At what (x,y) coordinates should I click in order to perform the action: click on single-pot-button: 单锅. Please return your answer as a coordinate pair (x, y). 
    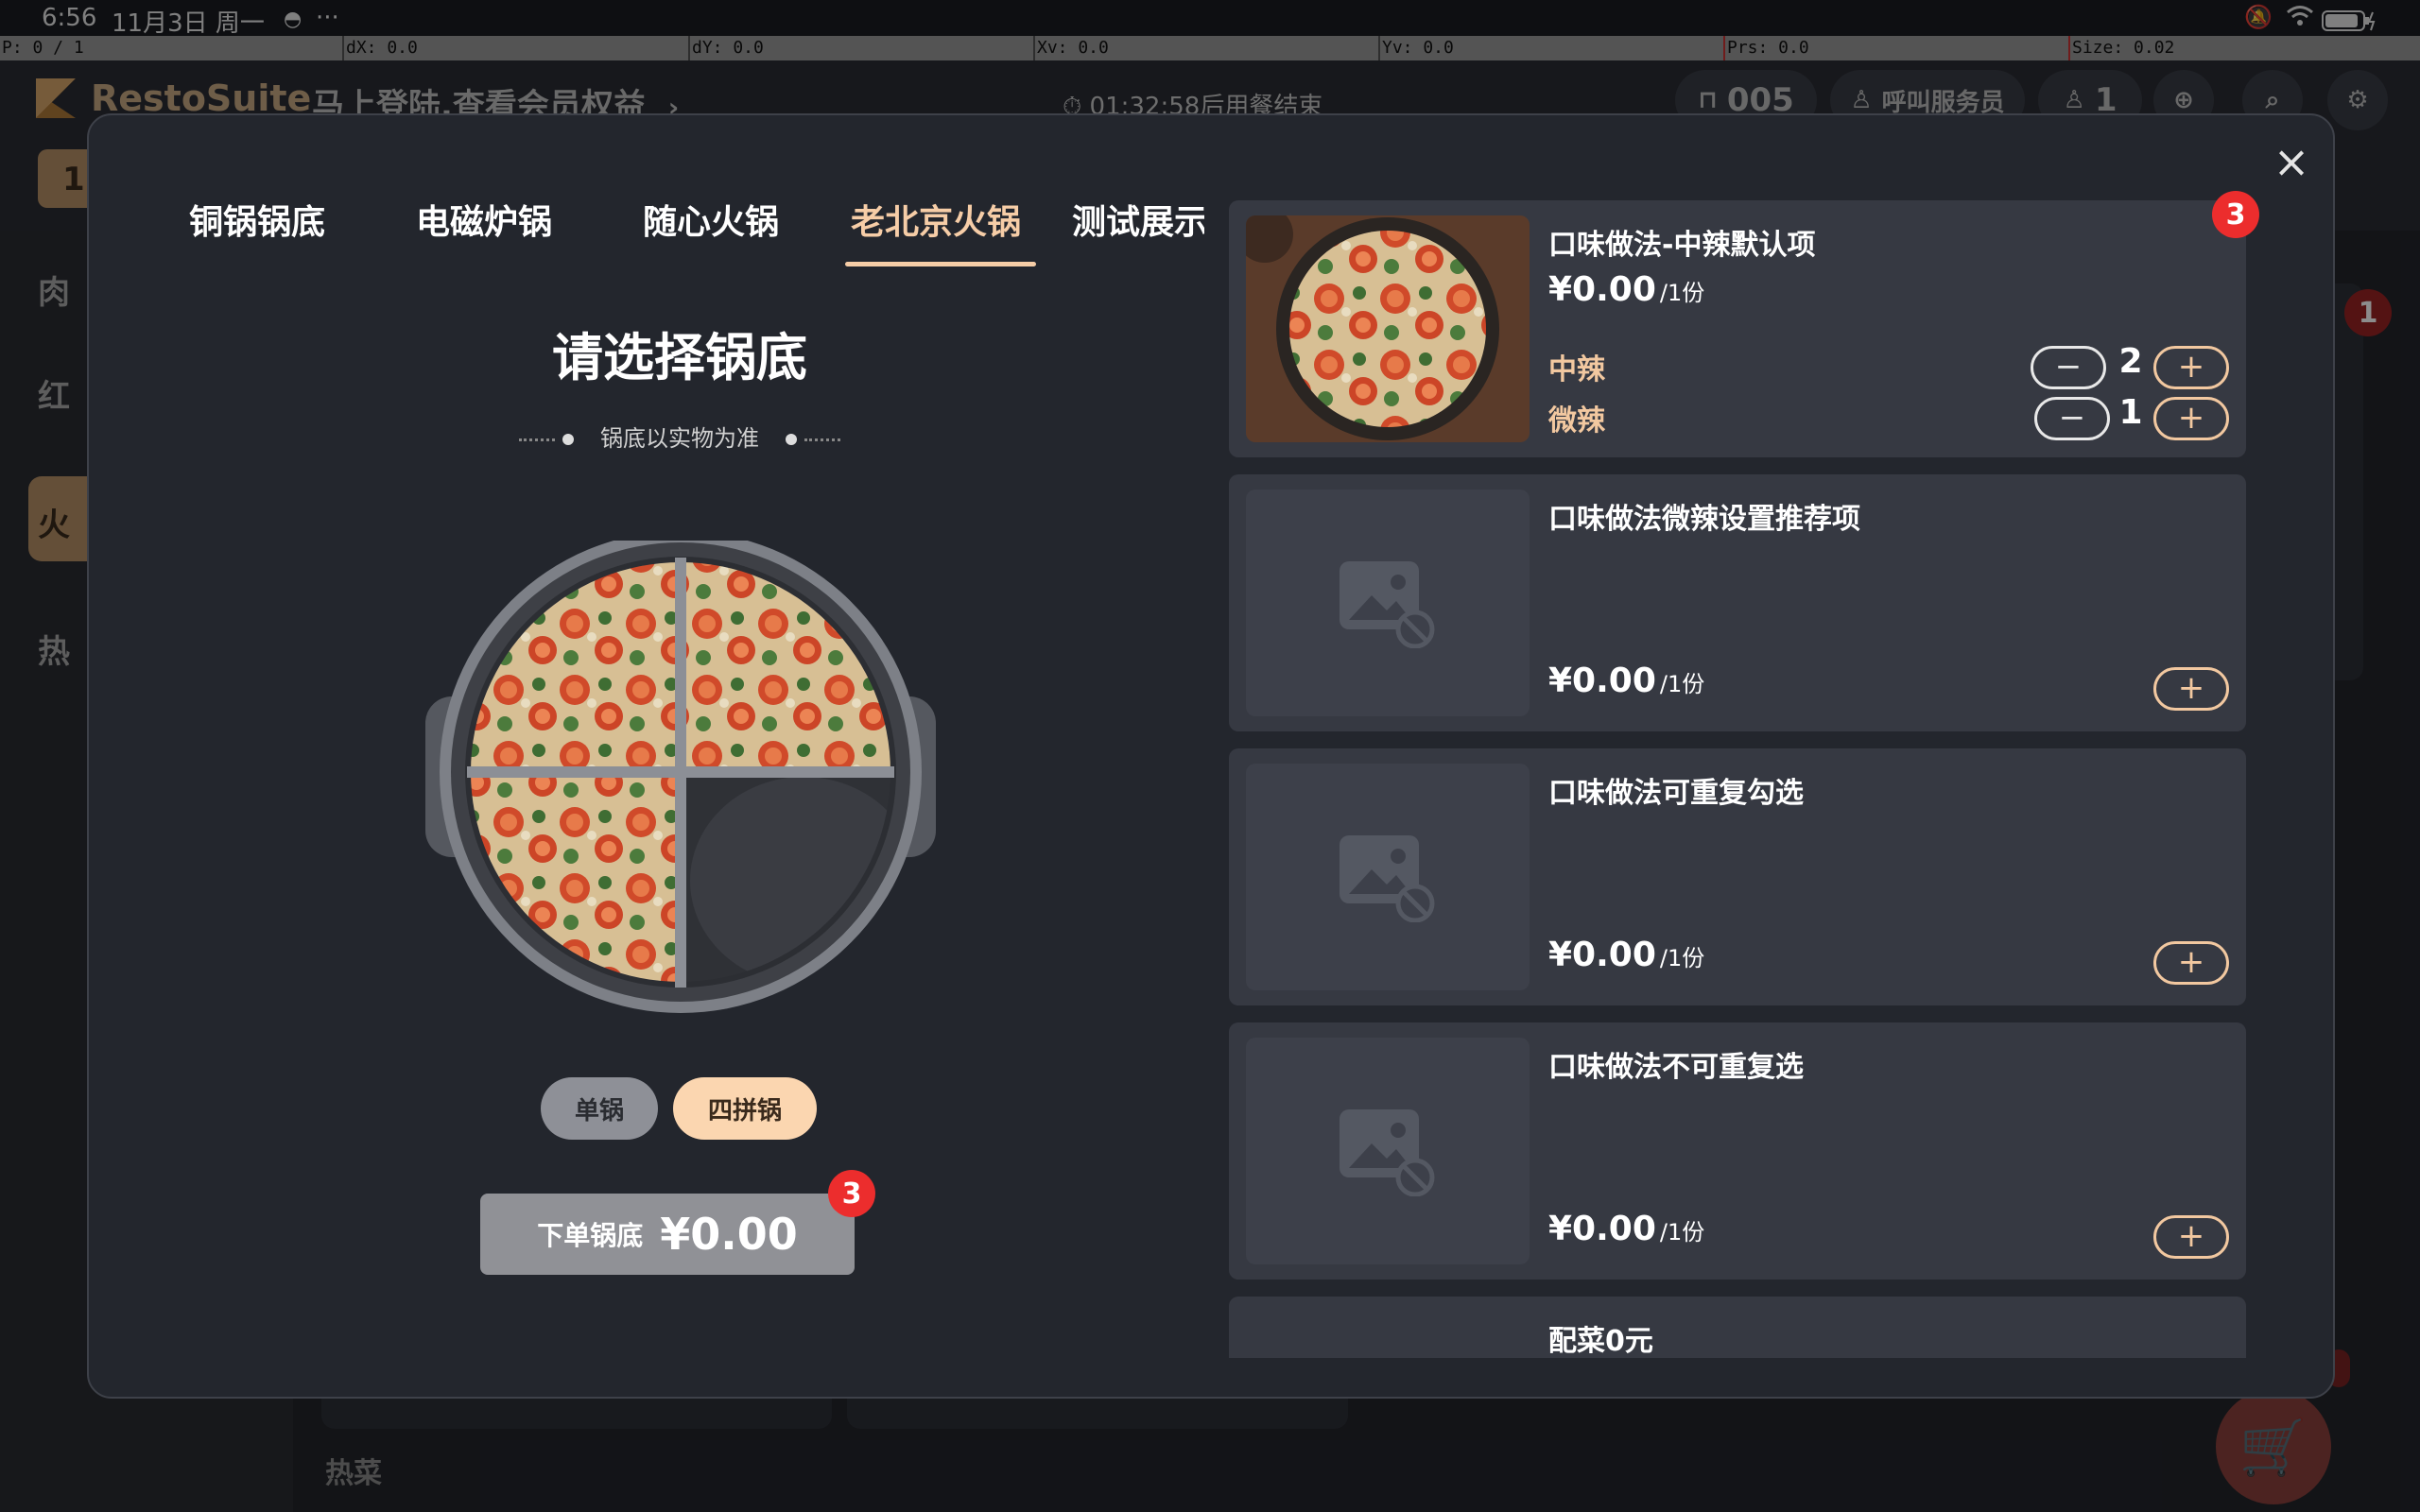
    Looking at the image, I should click on (600, 1108).